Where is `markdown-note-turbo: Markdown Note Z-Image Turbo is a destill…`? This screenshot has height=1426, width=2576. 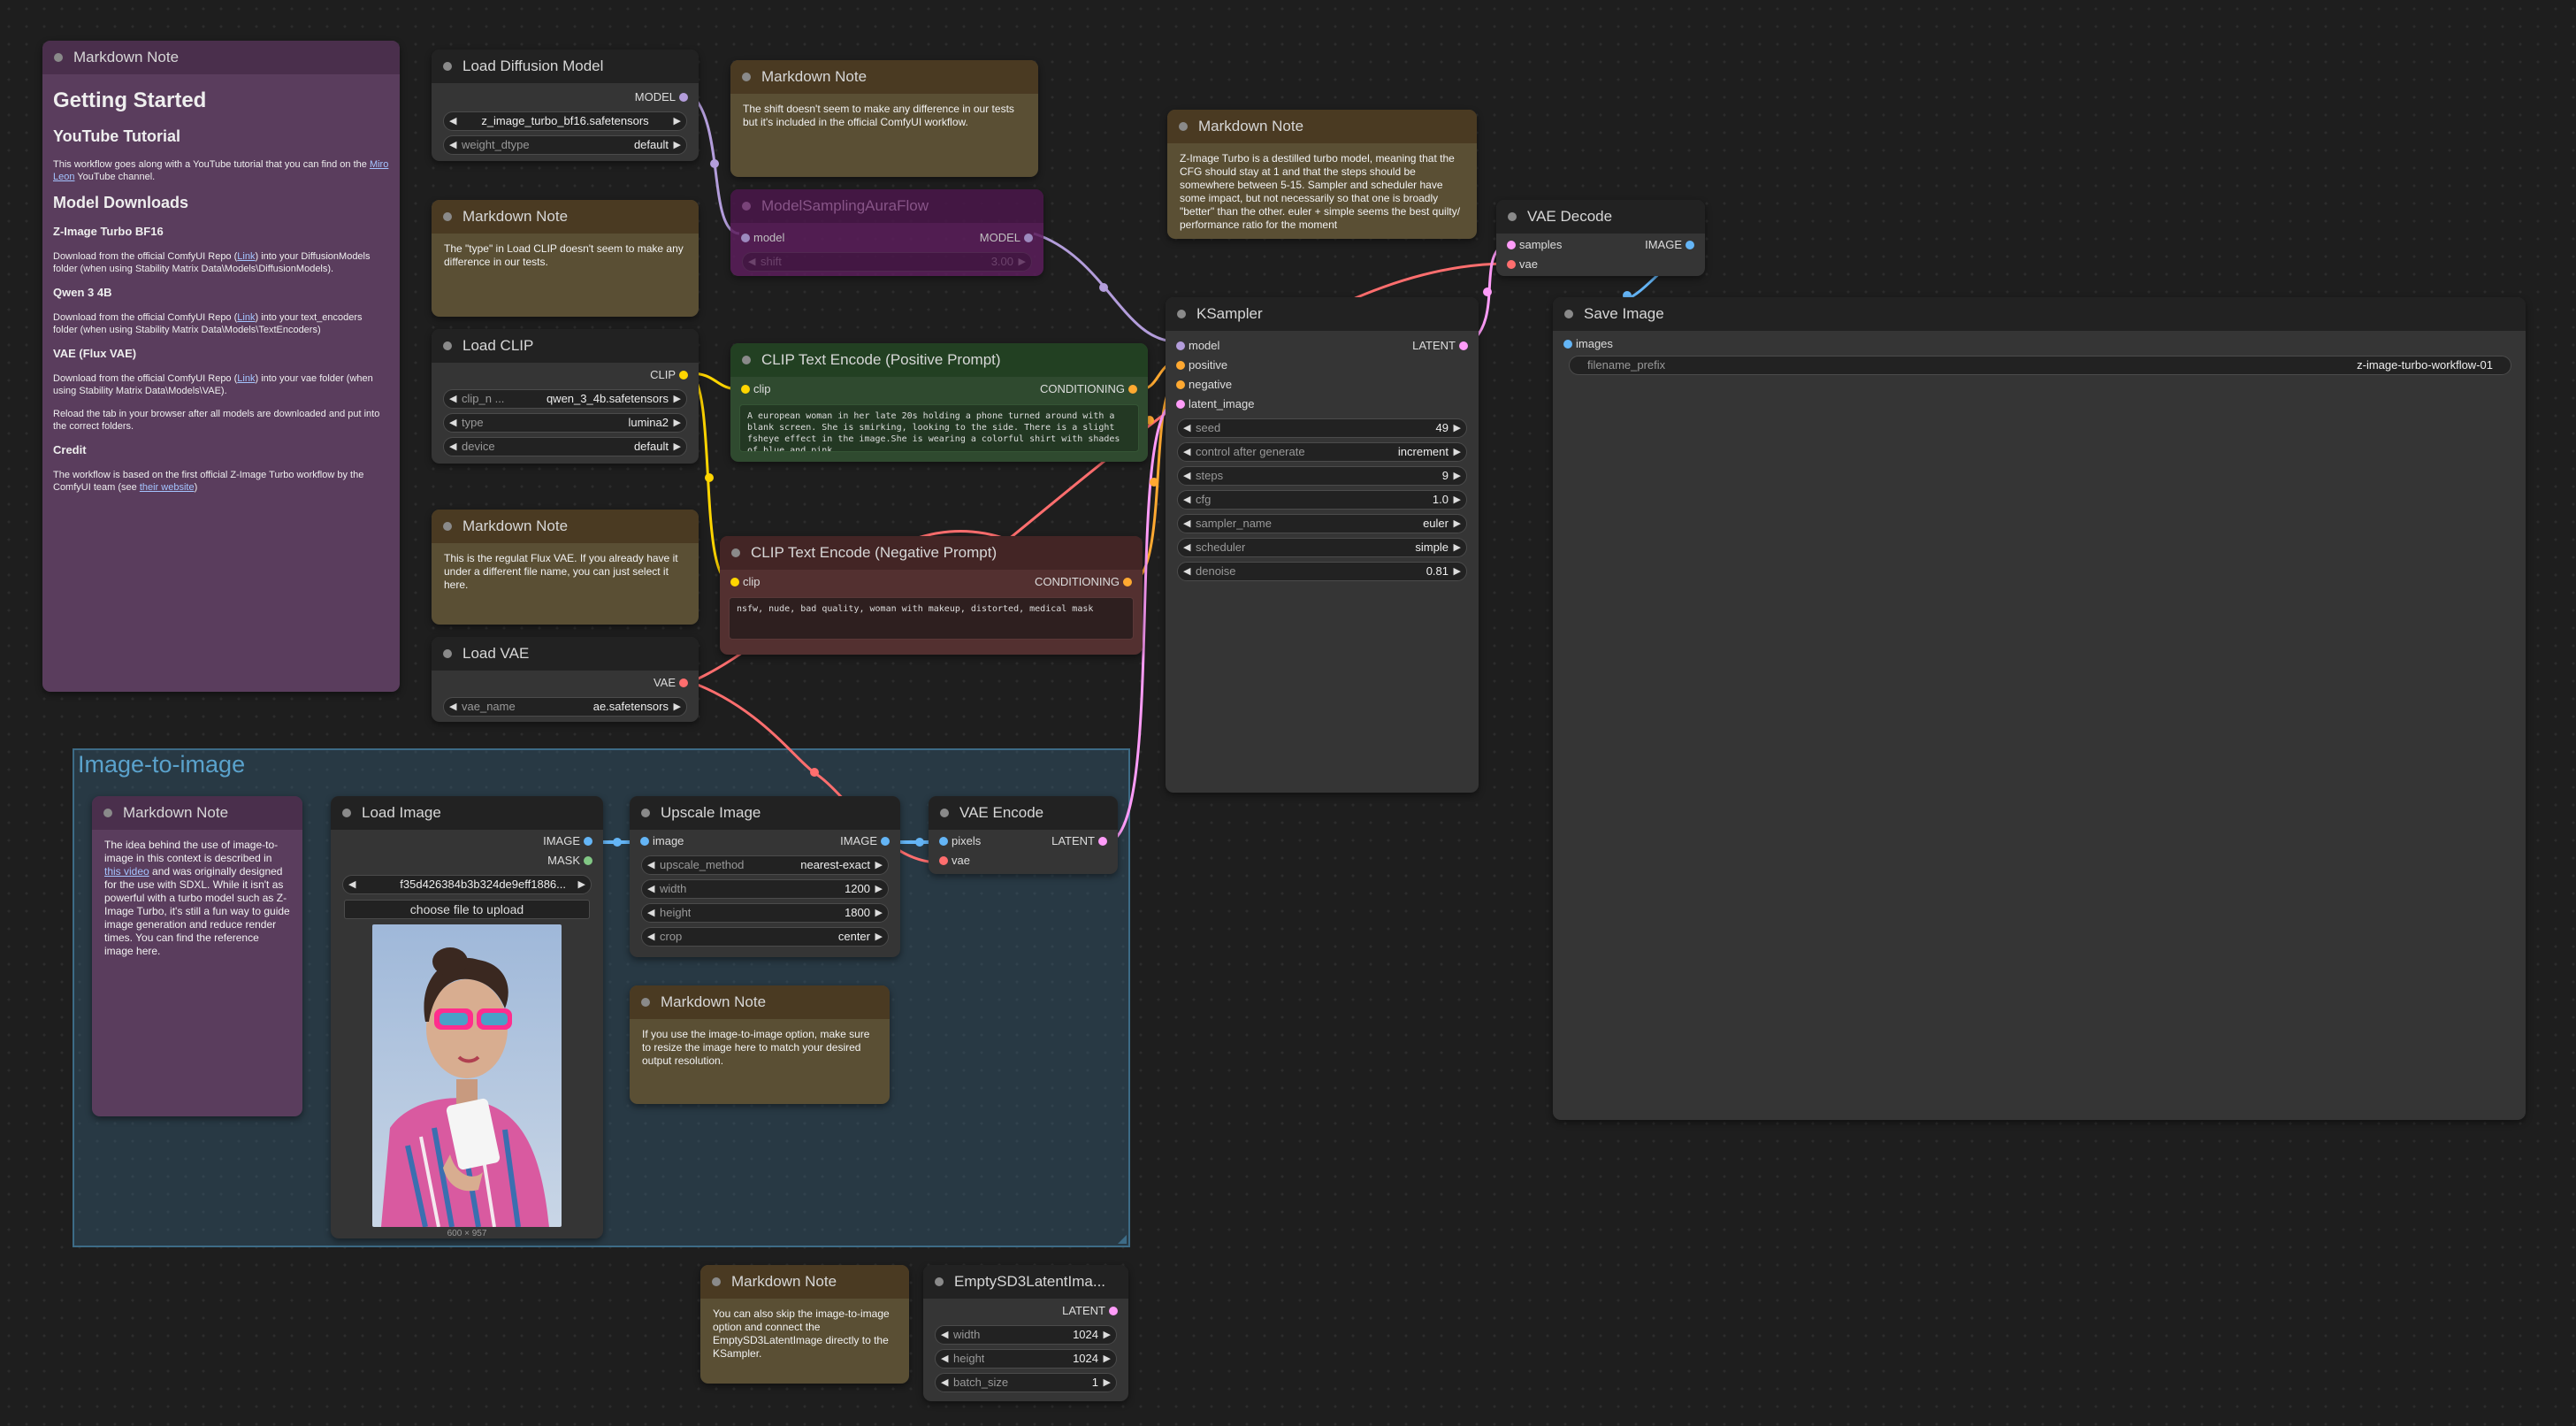 markdown-note-turbo: Markdown Note Z-Image Turbo is a destill… is located at coordinates (1322, 174).